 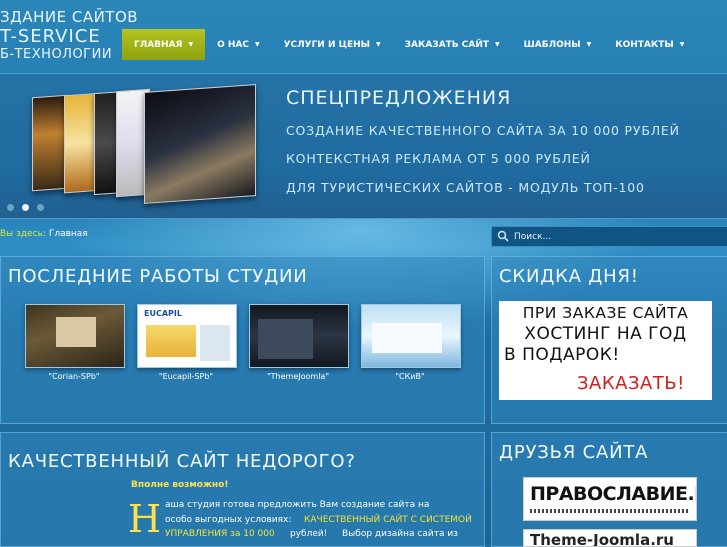 I want to click on nav-item-contacts: КОНТАКТЫ ▼, so click(x=649, y=44).